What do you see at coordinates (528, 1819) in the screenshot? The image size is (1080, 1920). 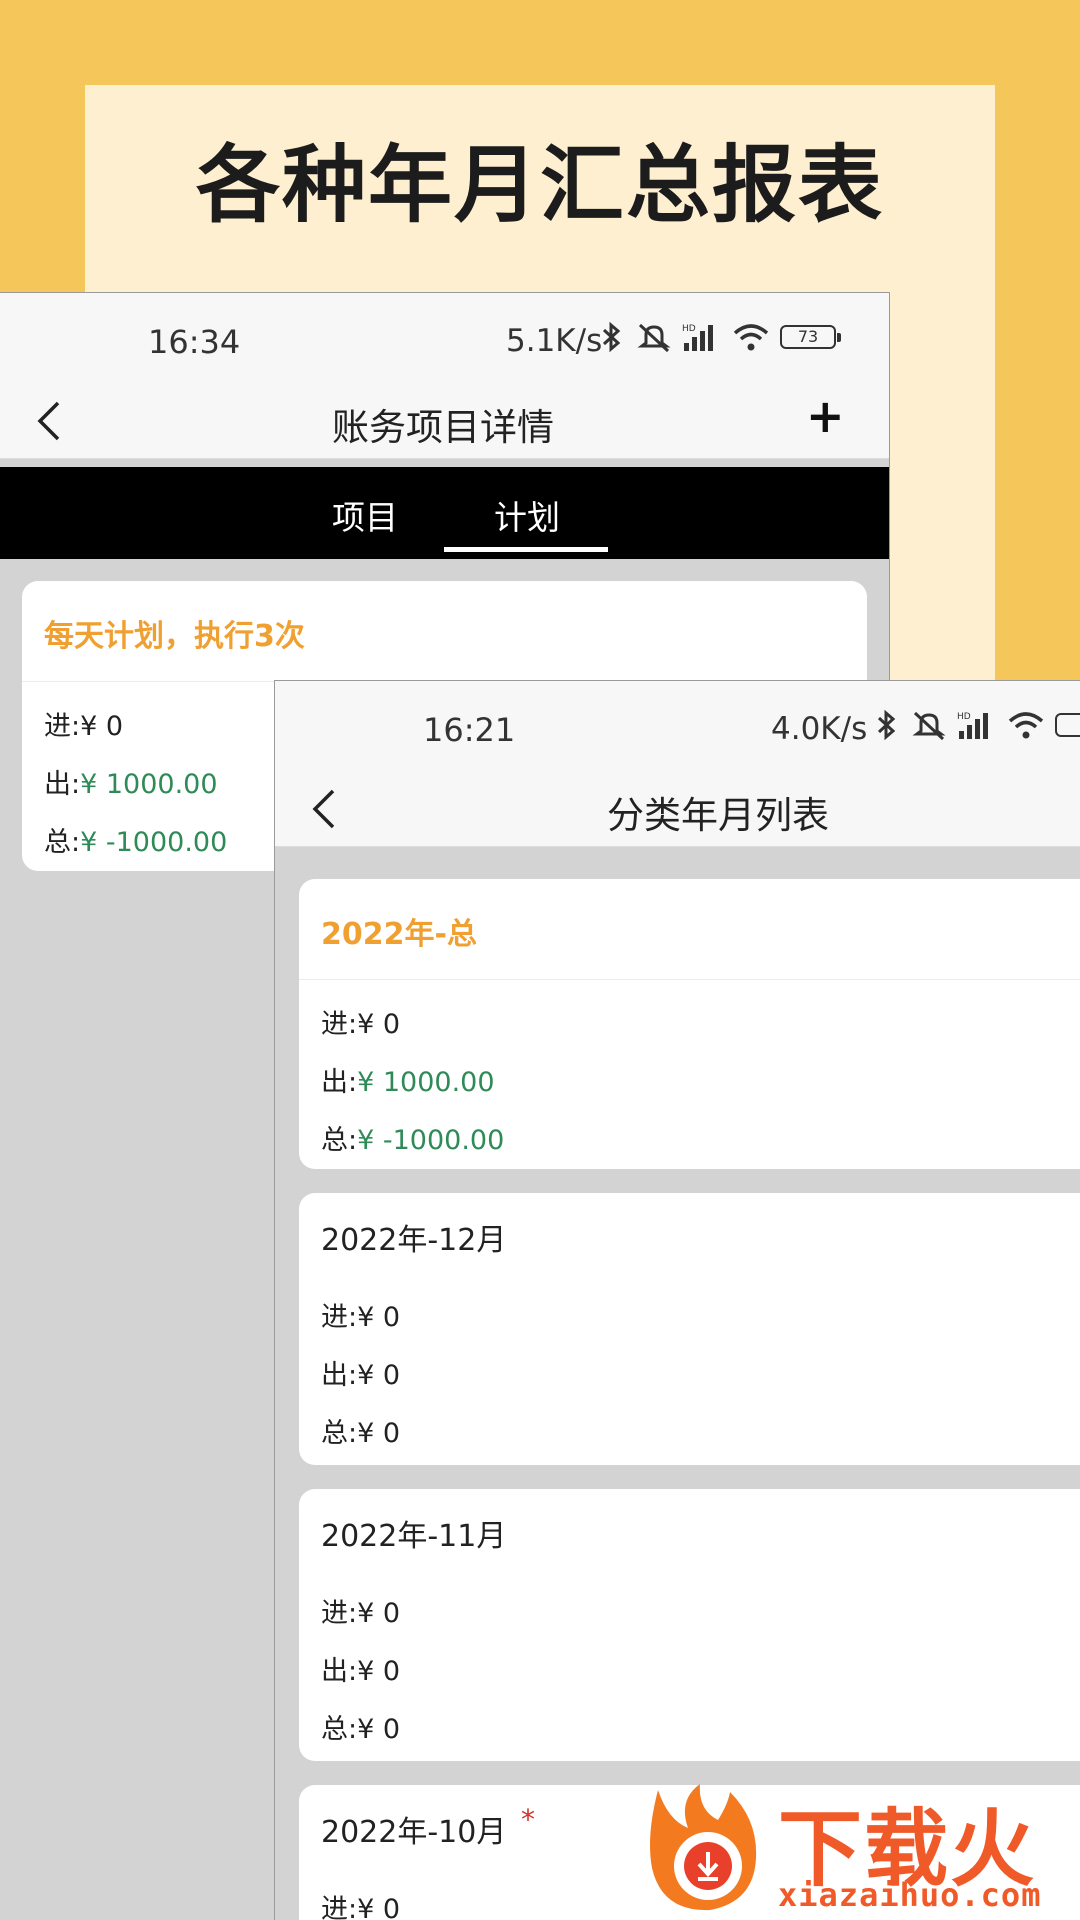 I see `marker-star: *` at bounding box center [528, 1819].